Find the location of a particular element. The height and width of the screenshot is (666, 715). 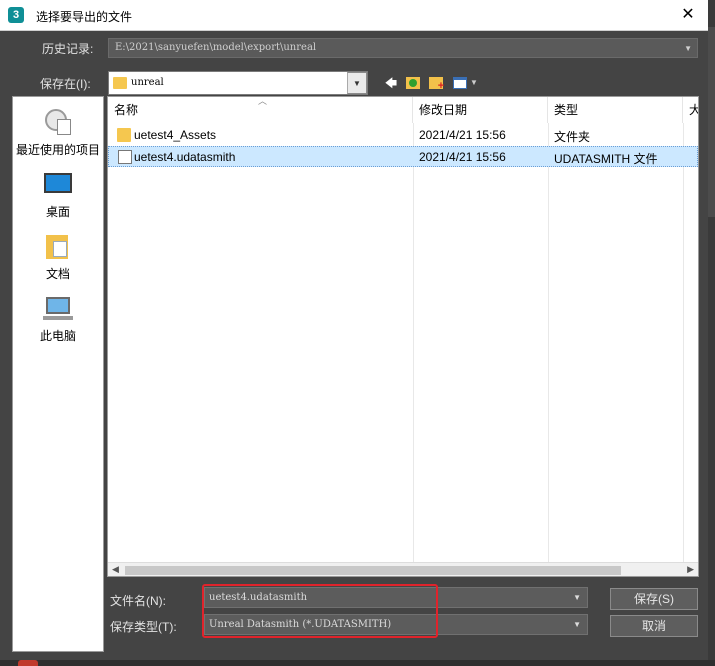

file-name: uetest4.udatasmith is located at coordinates (185, 157).